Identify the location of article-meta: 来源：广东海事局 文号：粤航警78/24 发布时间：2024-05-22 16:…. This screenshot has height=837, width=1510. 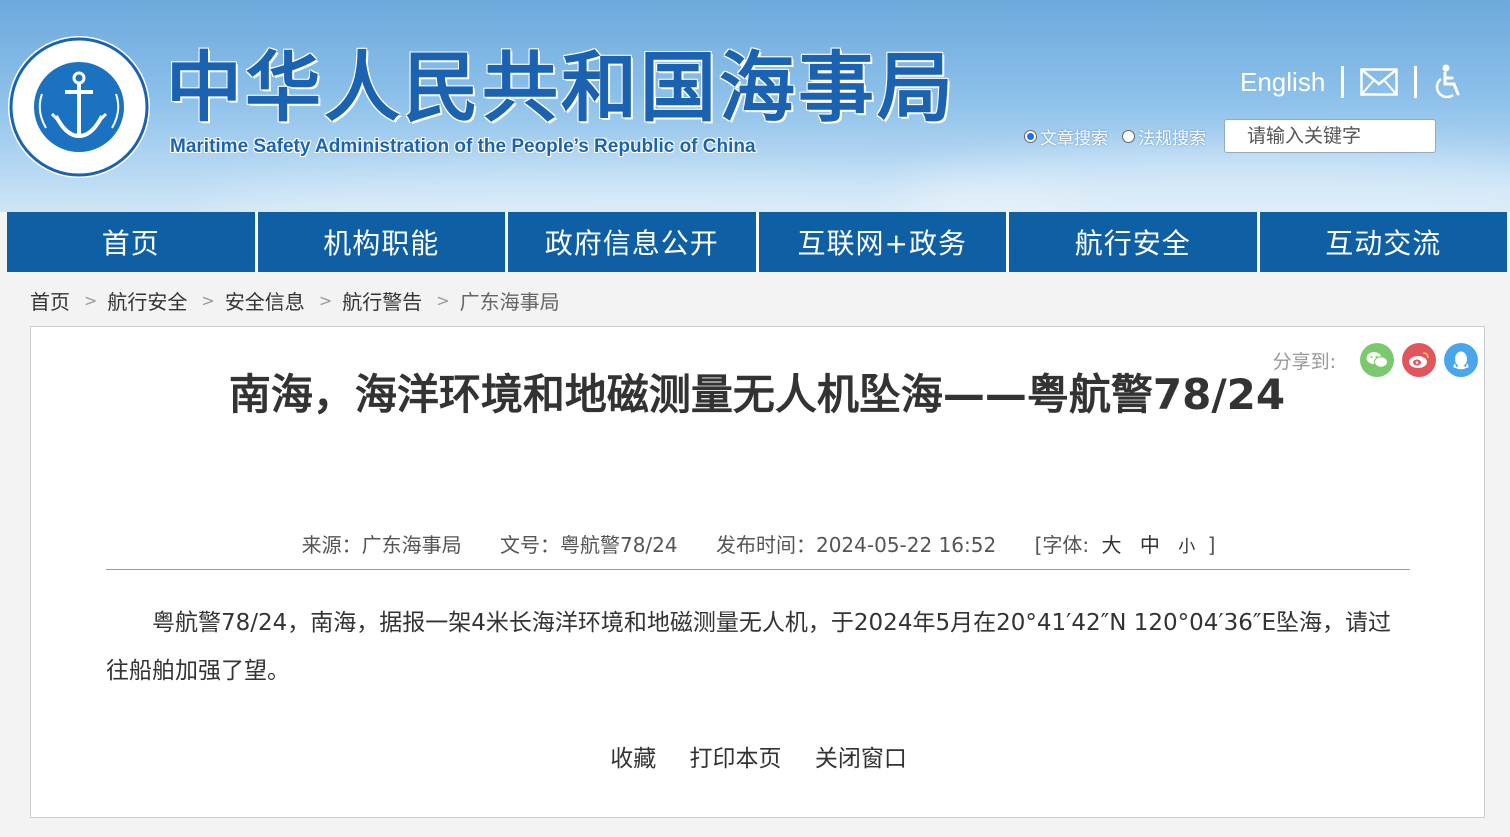
(758, 543).